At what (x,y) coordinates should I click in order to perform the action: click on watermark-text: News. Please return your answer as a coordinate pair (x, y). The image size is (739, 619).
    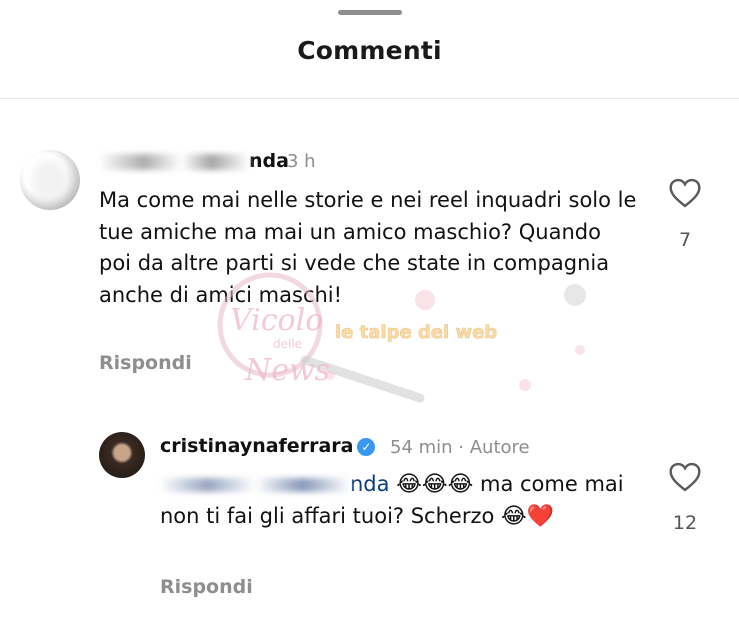
    Looking at the image, I should click on (287, 370).